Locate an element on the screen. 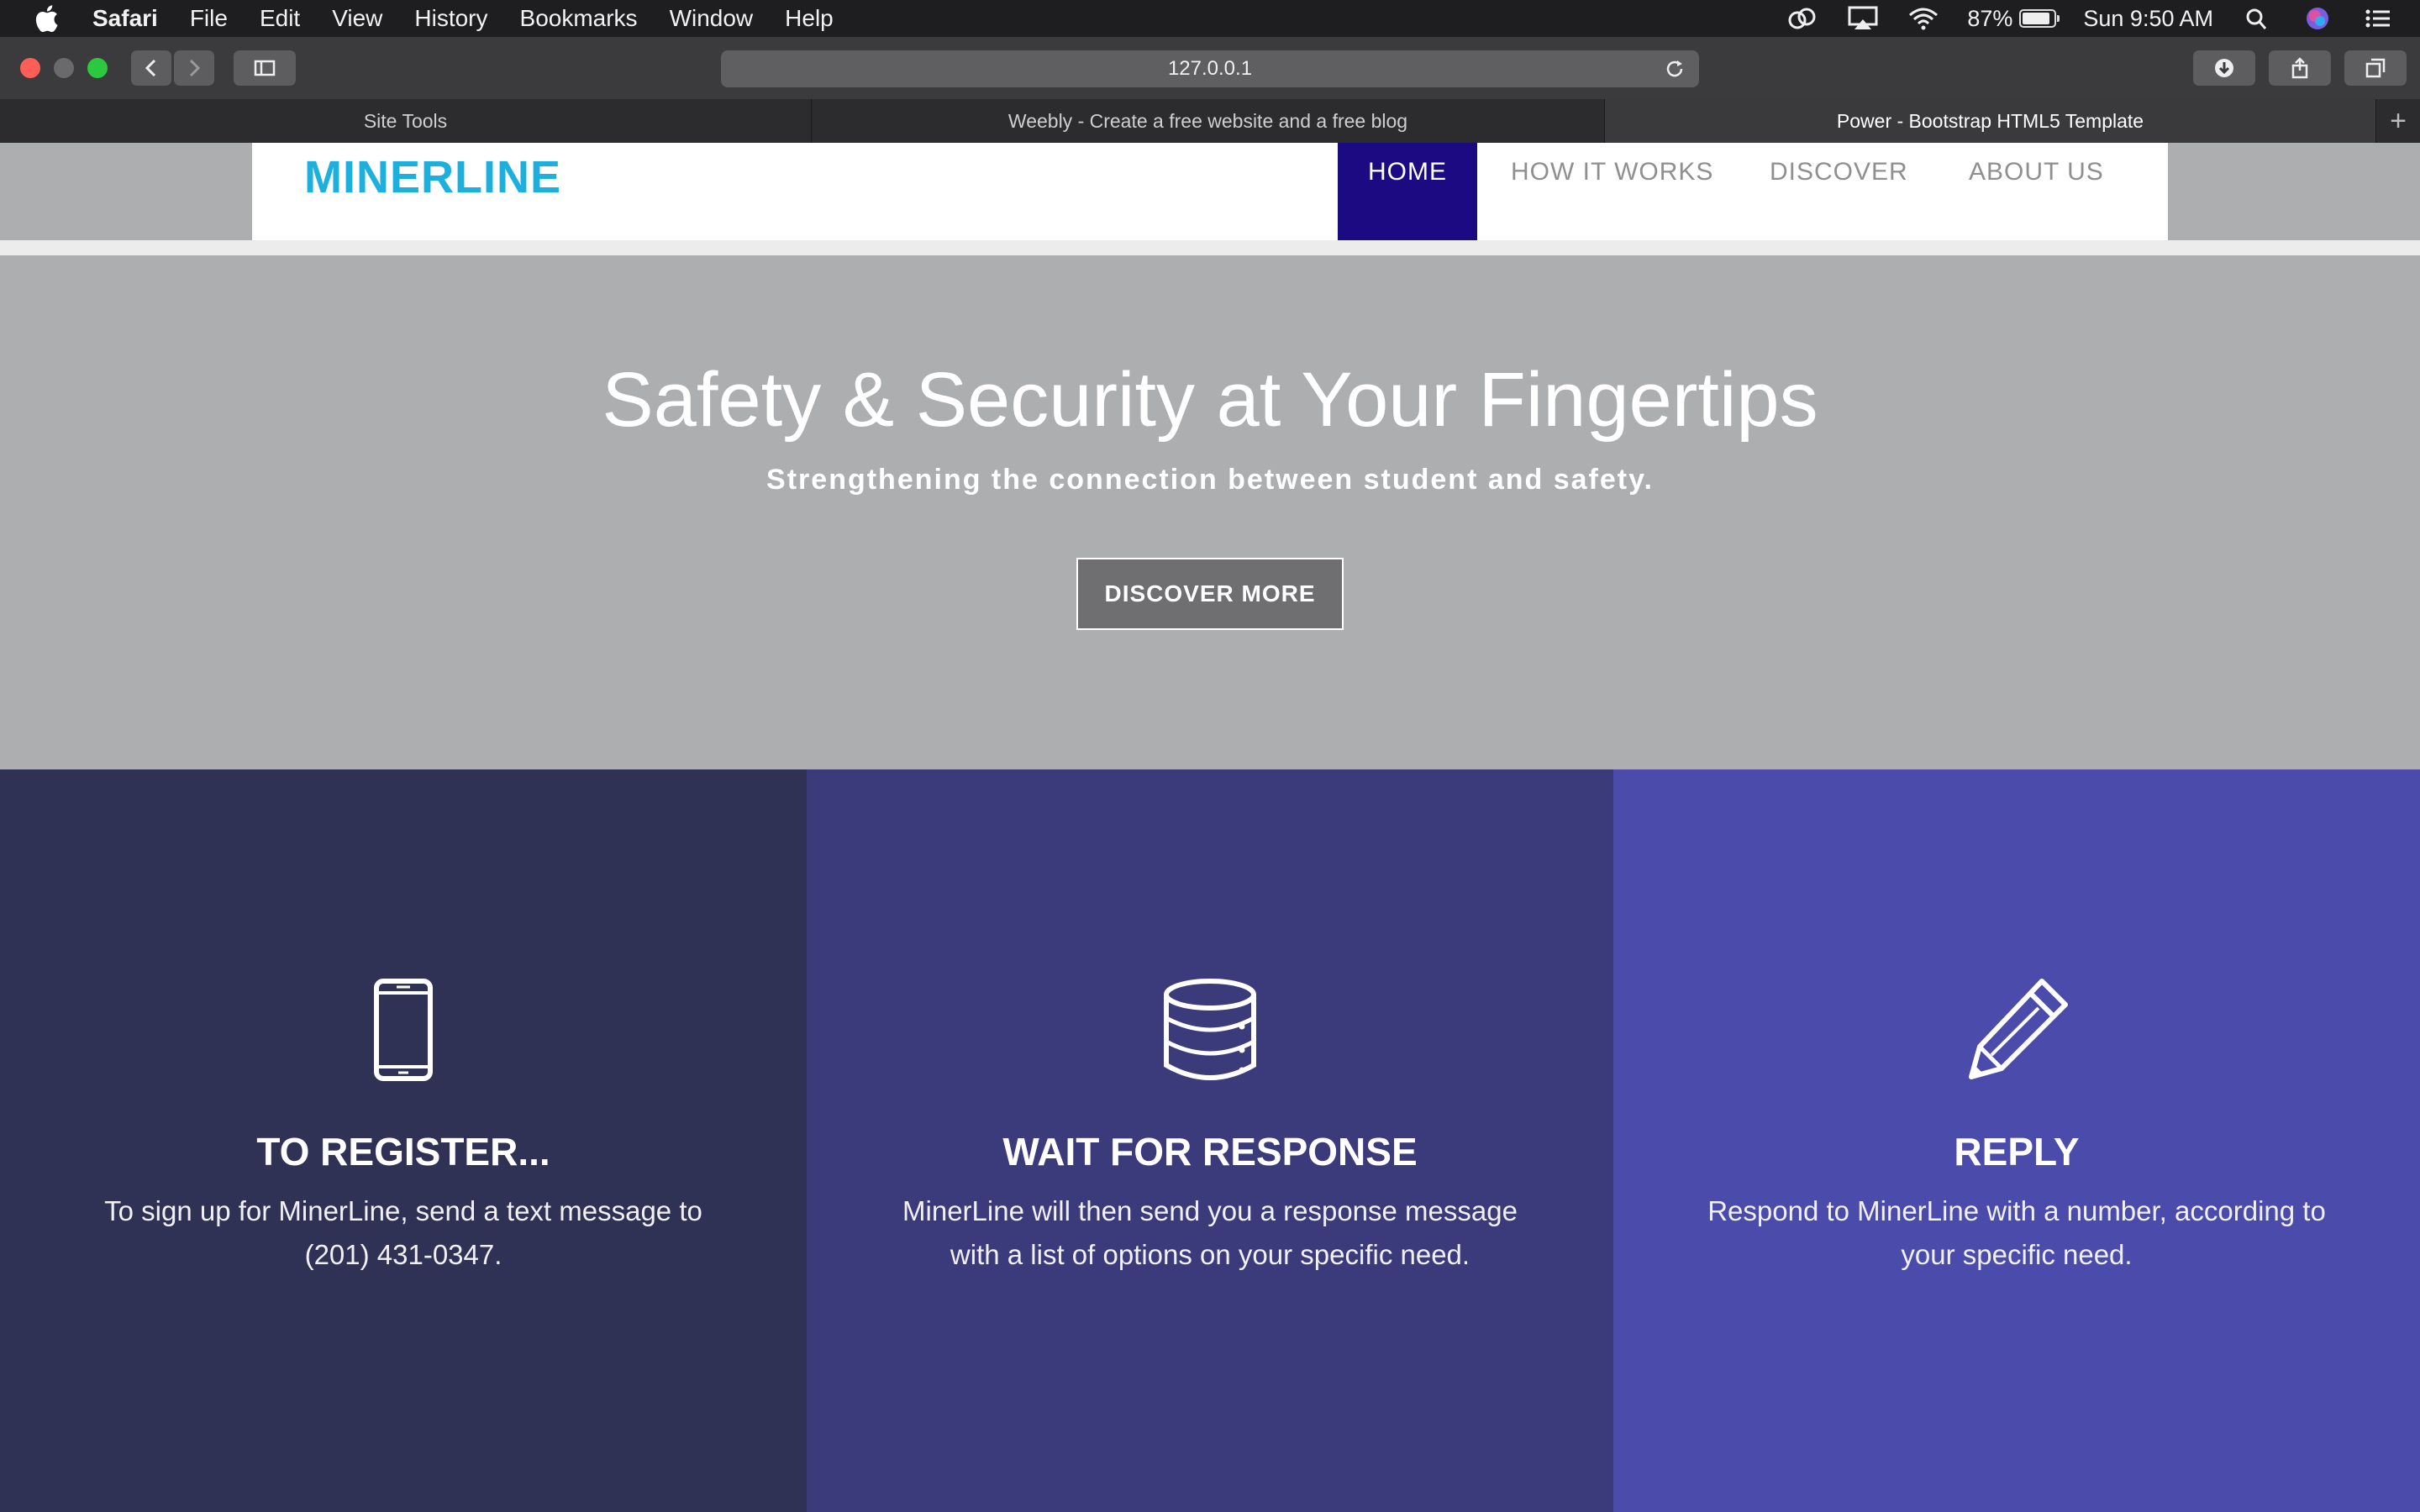  menu-bookmarks: Bookmarks is located at coordinates (579, 18).